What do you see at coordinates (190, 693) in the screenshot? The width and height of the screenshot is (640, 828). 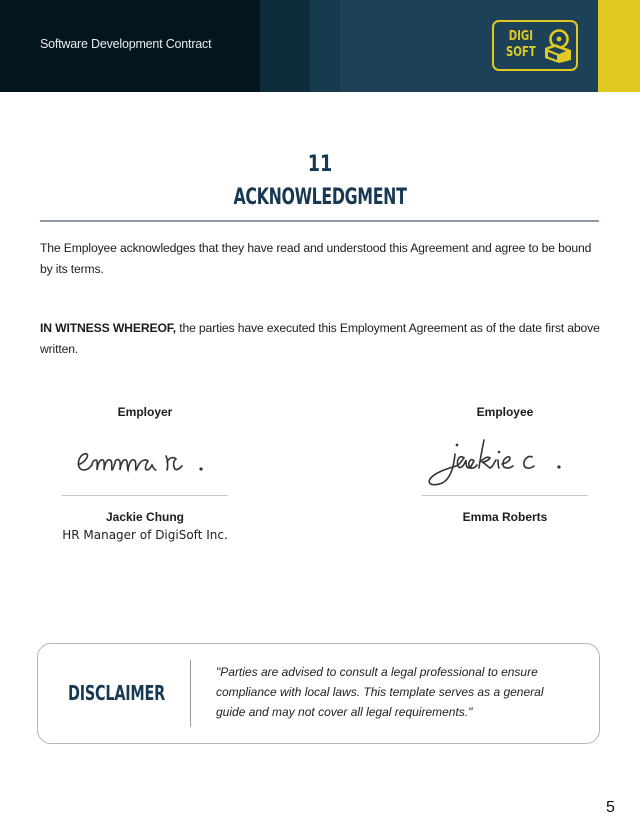 I see `disclaimer-divider` at bounding box center [190, 693].